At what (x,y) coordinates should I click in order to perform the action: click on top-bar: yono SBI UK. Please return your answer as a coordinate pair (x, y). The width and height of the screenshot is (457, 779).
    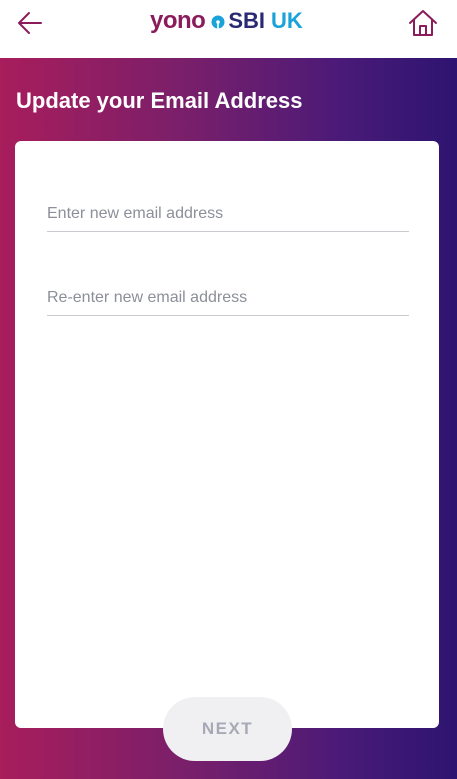
    Looking at the image, I should click on (228, 29).